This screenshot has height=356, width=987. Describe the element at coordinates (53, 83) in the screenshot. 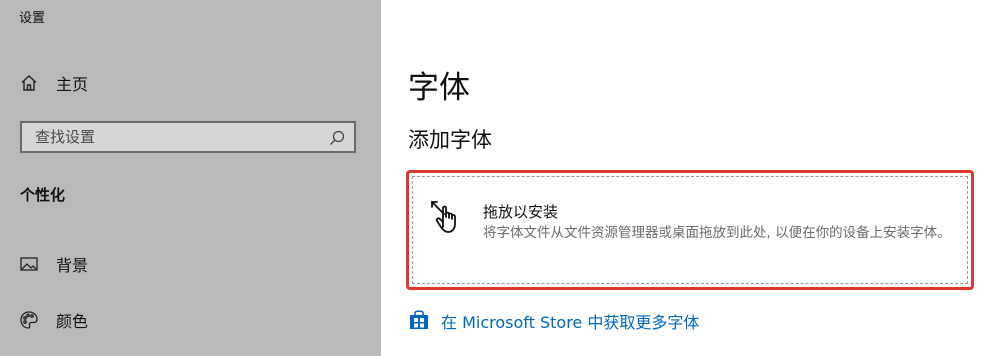

I see `sidebar-item-home: 主页` at that location.